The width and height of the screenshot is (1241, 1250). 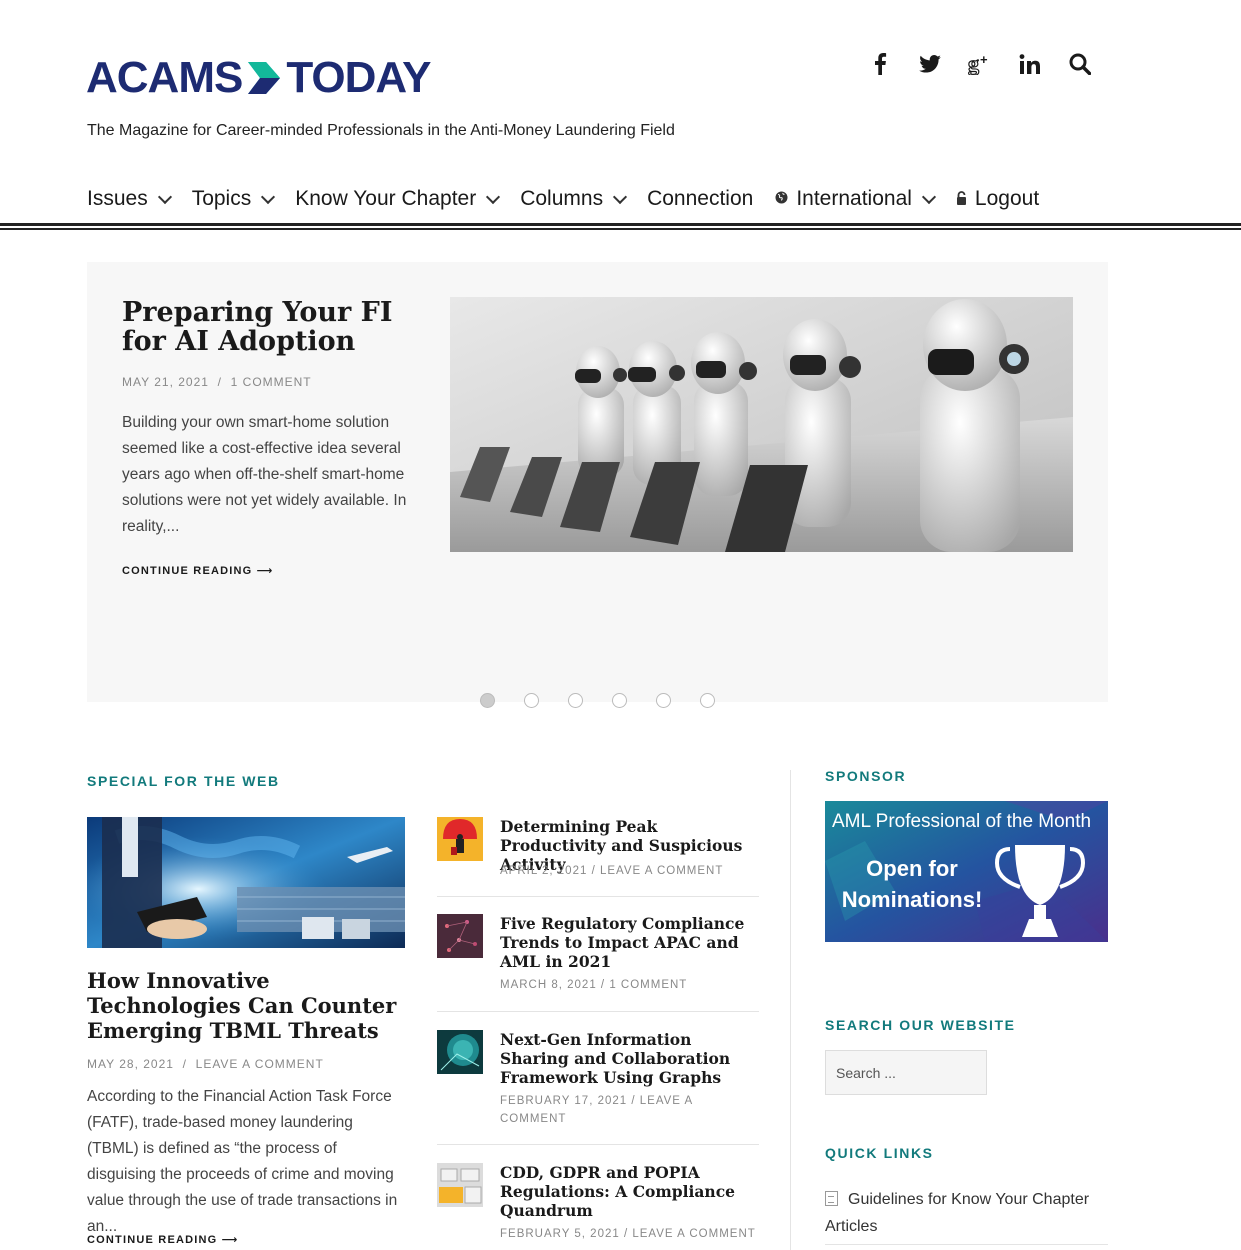 I want to click on nav-connection: Connection, so click(x=700, y=199).